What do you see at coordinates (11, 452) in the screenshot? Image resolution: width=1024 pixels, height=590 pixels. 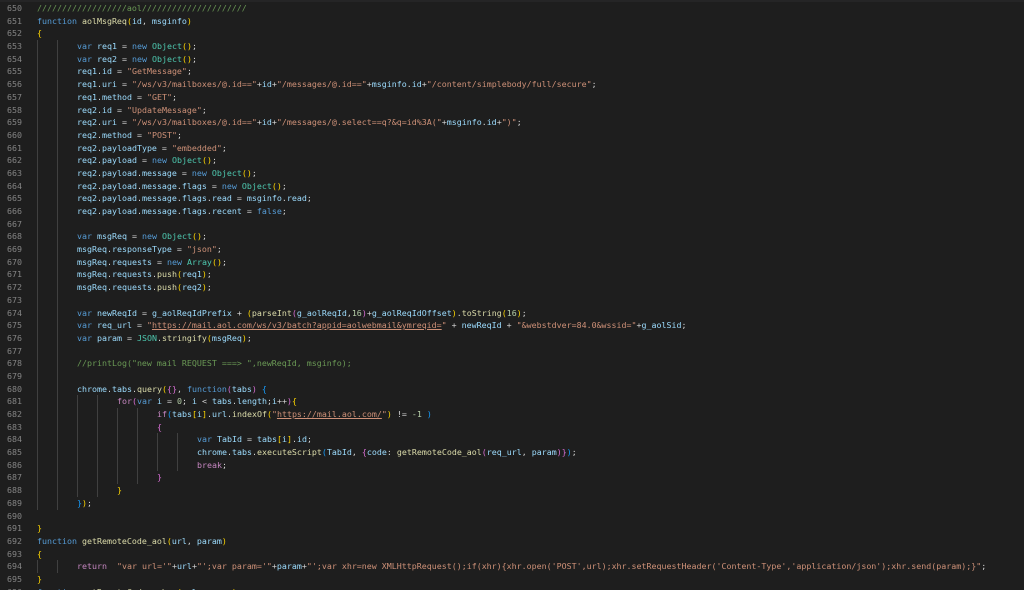 I see `line-number: 685` at bounding box center [11, 452].